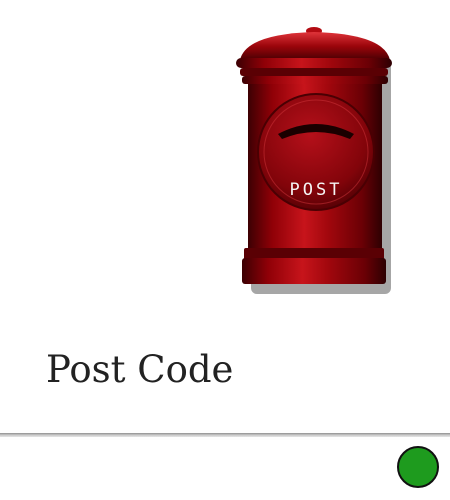  I want to click on status-circle-icon, so click(418, 467).